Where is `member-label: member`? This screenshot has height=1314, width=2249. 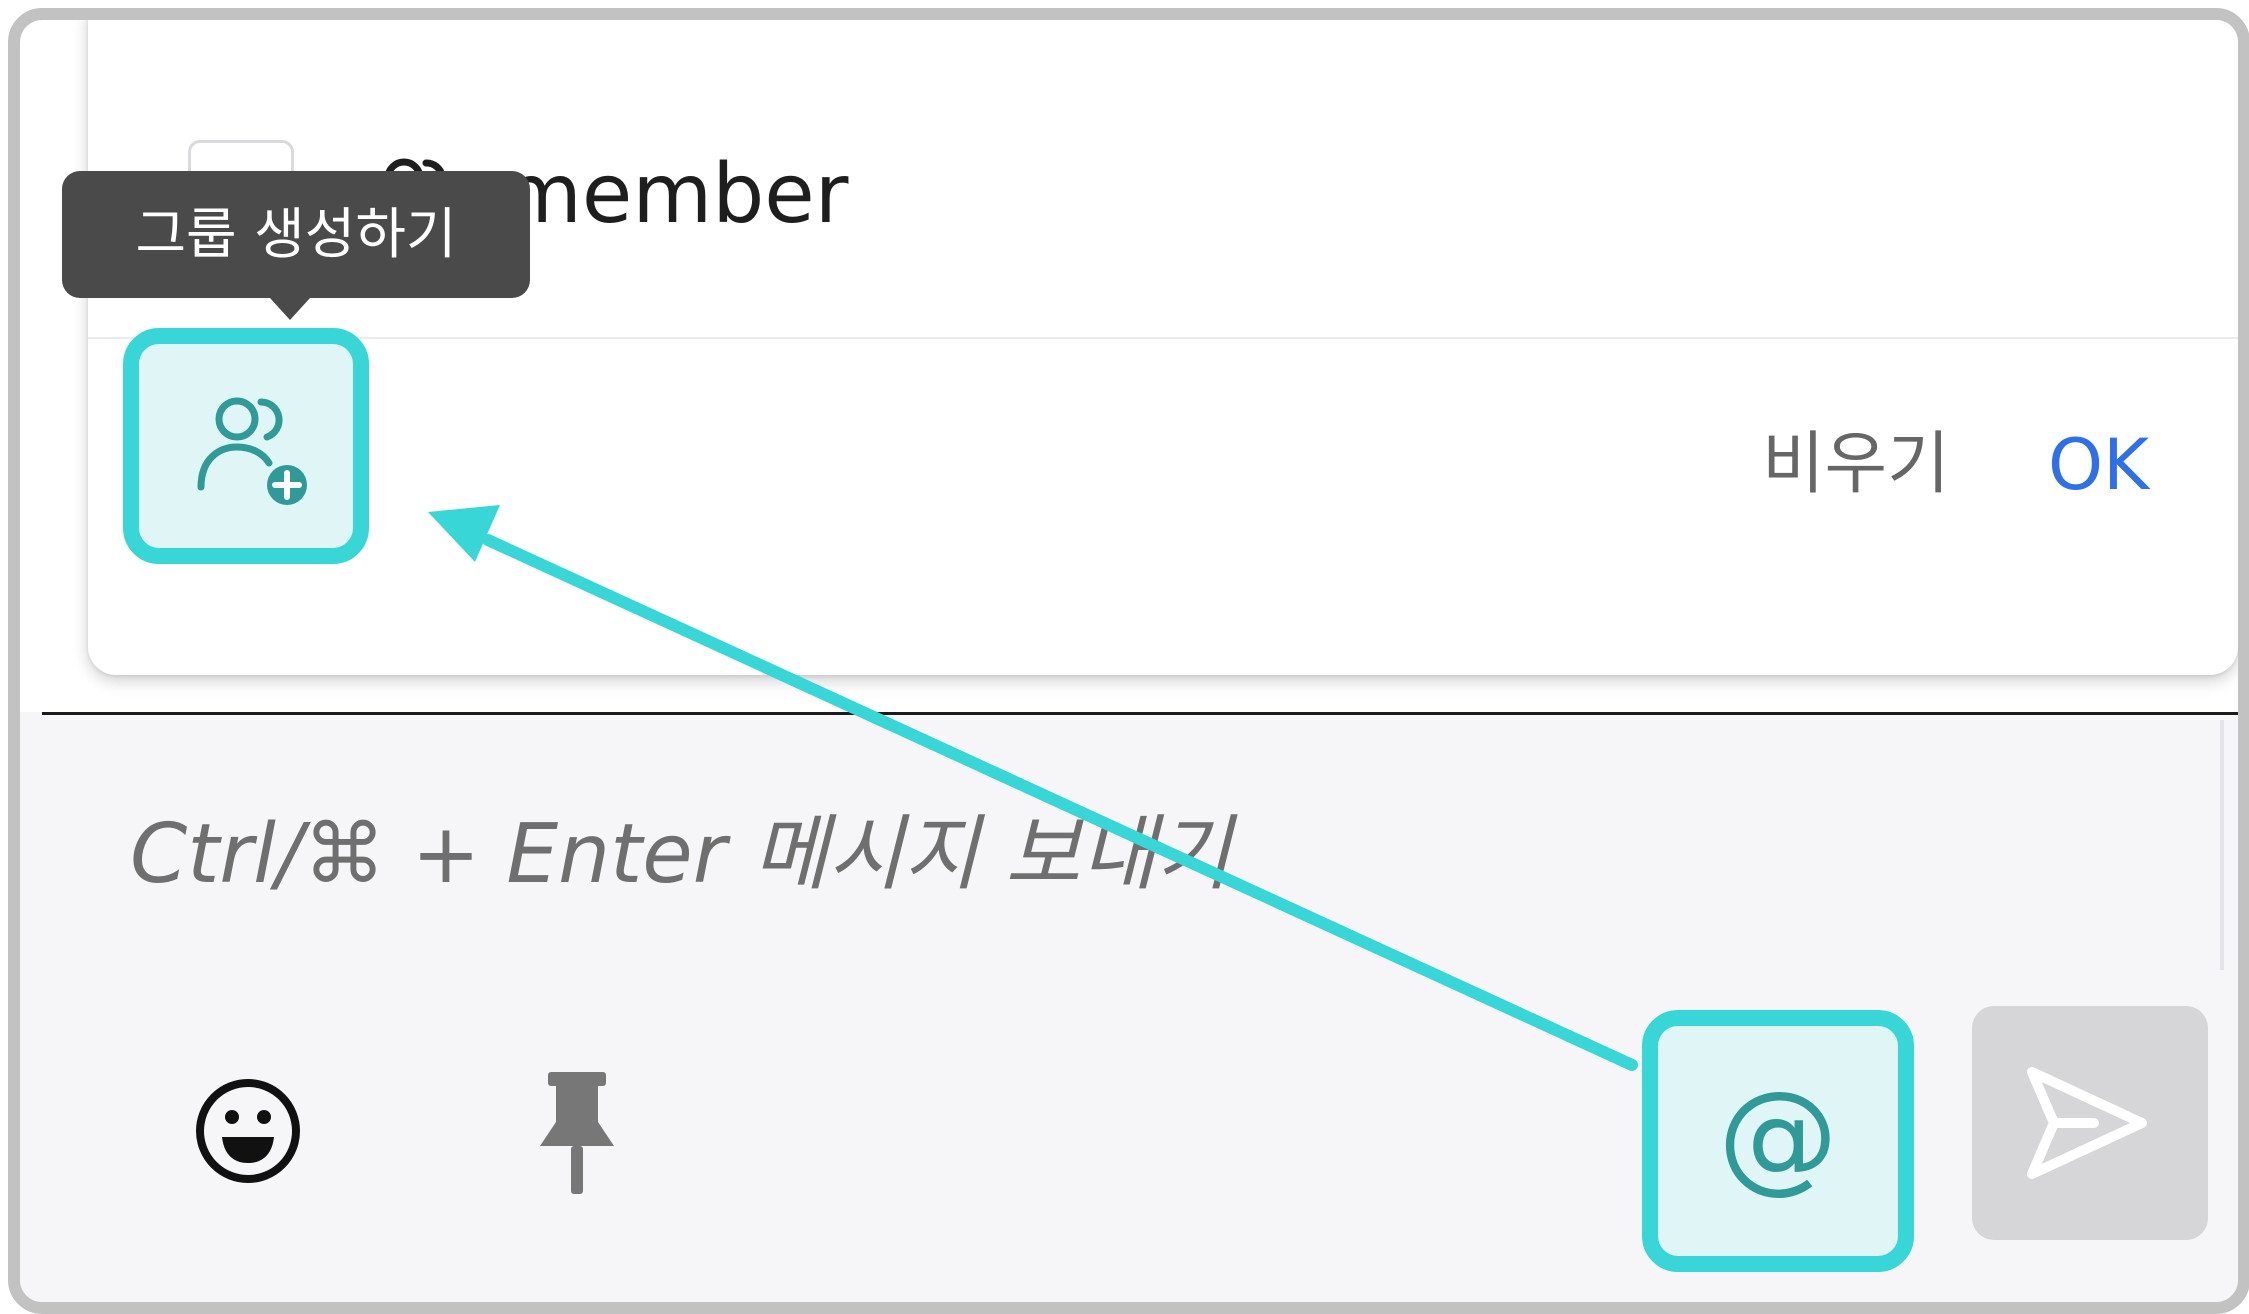 member-label: member is located at coordinates (675, 194).